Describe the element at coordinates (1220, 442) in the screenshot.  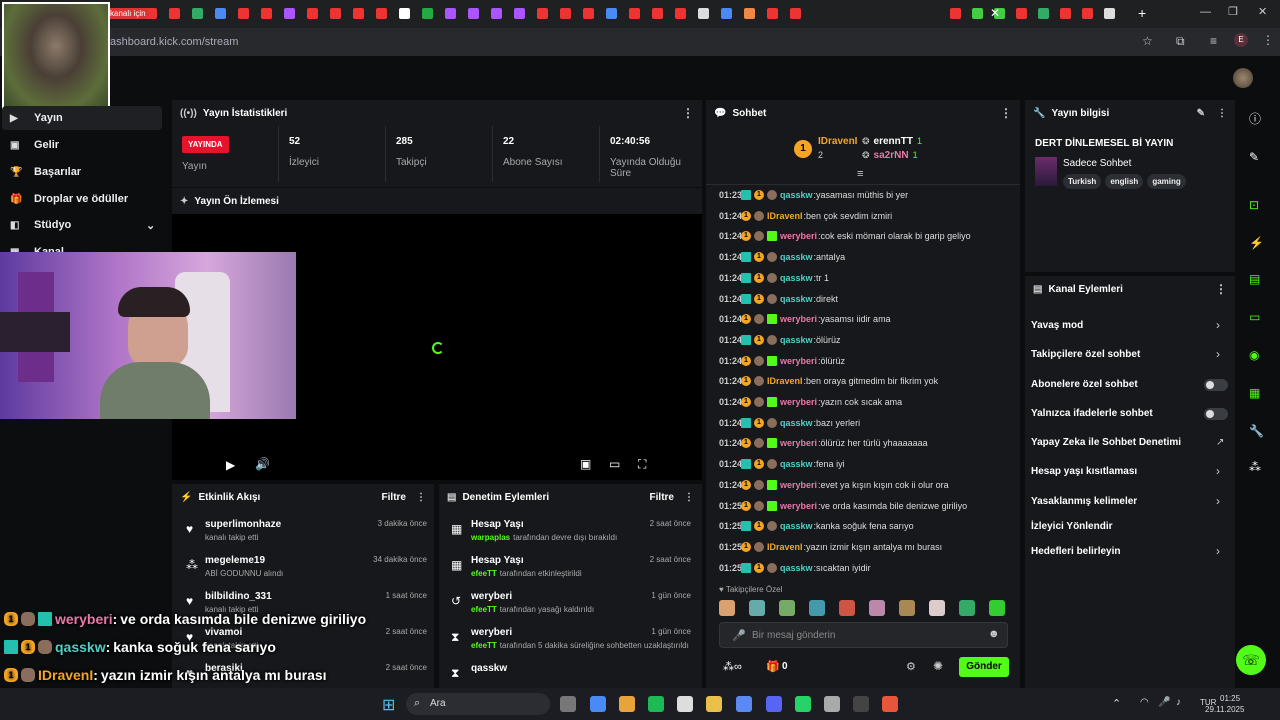
I see `external-link-icon: ↗` at that location.